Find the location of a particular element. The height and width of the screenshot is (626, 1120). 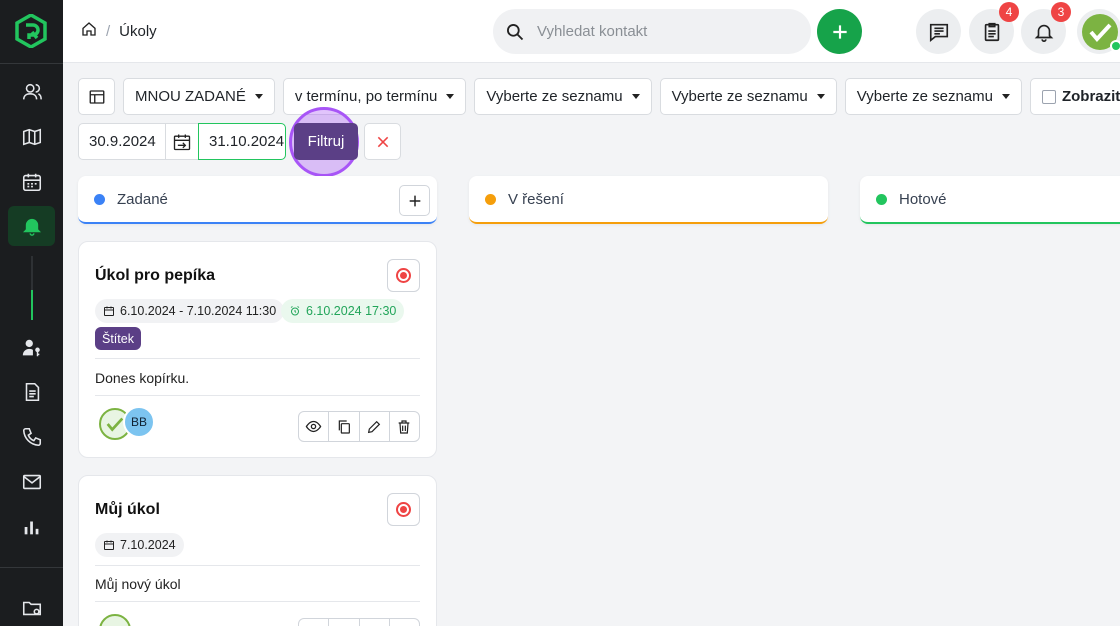

list-filter-select-1: Vyberte ze seznamu is located at coordinates (563, 96).